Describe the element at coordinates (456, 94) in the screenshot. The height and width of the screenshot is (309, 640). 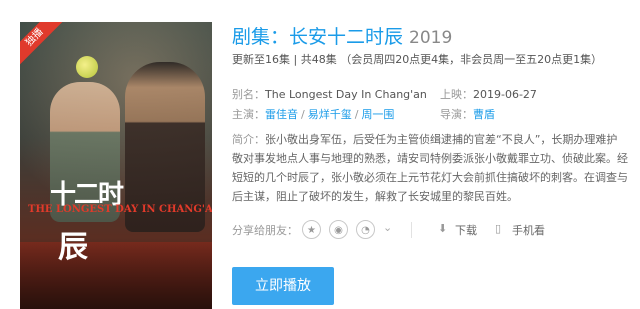
I see `release-label: 上映：` at that location.